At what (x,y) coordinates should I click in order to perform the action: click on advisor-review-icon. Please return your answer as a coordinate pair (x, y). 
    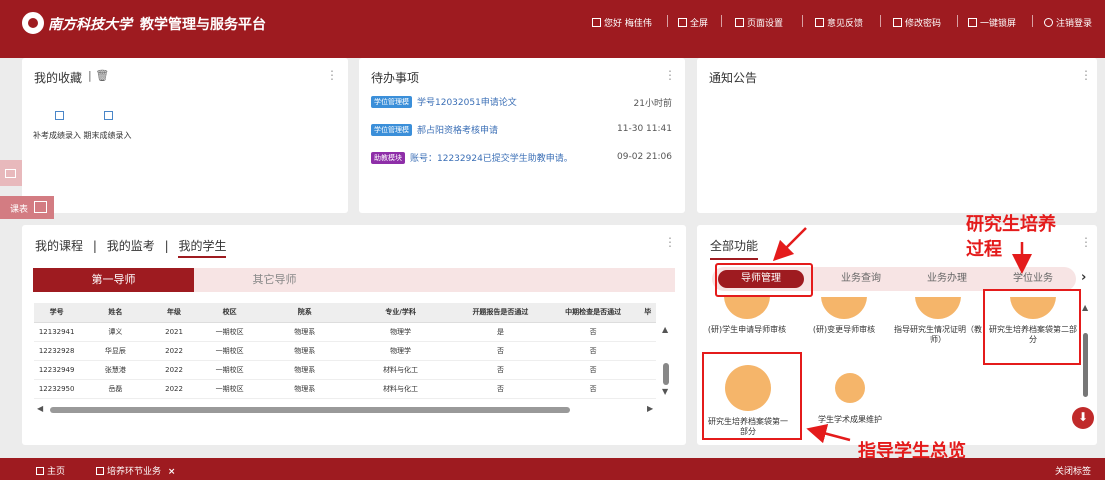
    Looking at the image, I should click on (747, 308).